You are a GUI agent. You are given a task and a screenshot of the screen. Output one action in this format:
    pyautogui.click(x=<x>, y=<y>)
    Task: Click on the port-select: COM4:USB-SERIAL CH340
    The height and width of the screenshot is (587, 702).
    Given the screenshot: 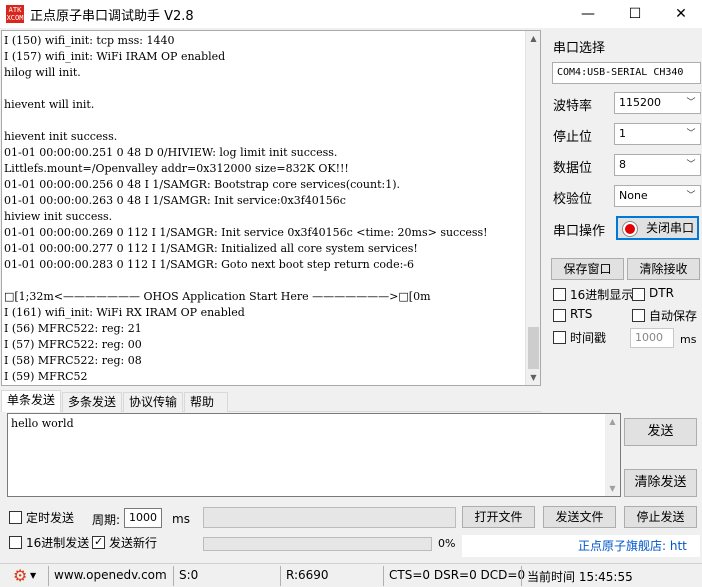 What is the action you would take?
    pyautogui.click(x=626, y=73)
    